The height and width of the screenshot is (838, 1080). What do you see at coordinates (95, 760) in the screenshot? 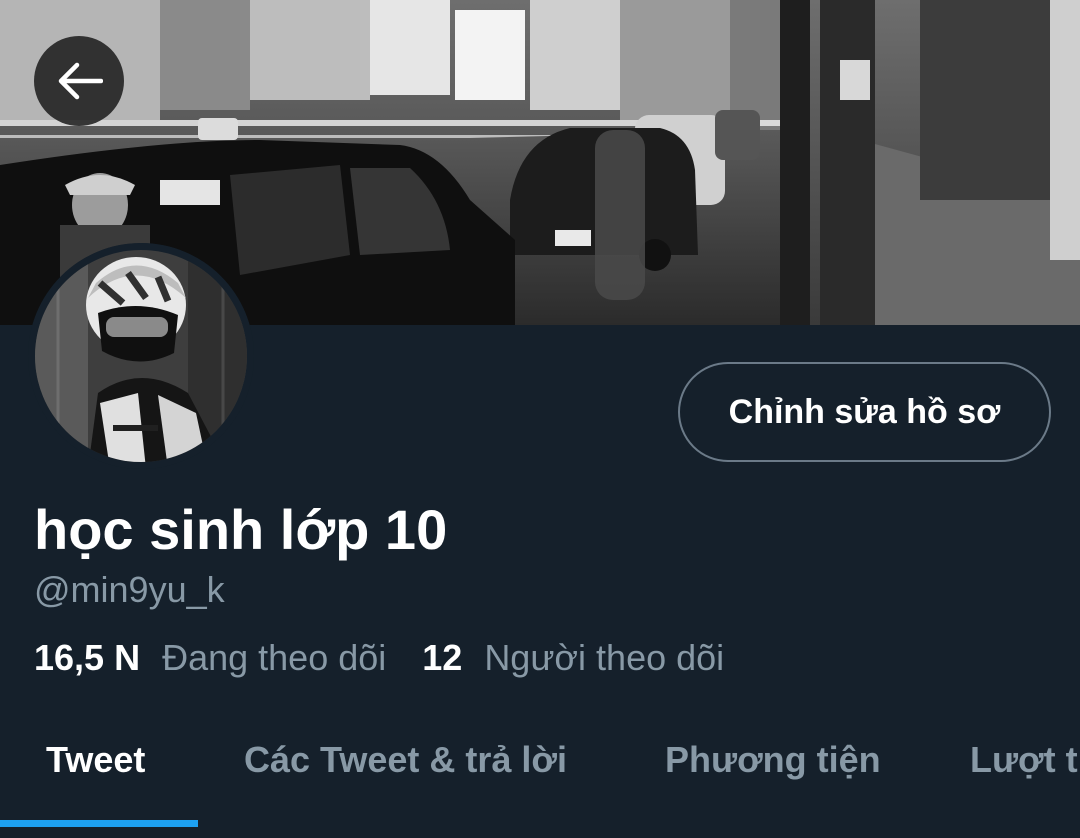
I see `tab-tweets: Tweet` at bounding box center [95, 760].